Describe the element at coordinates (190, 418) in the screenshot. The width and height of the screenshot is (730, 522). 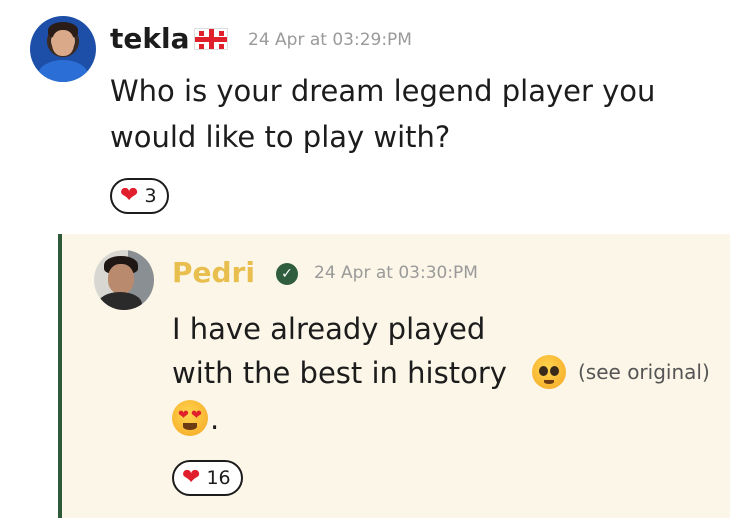
I see `heart-eyes-emoji-icon: ❤ ❤` at that location.